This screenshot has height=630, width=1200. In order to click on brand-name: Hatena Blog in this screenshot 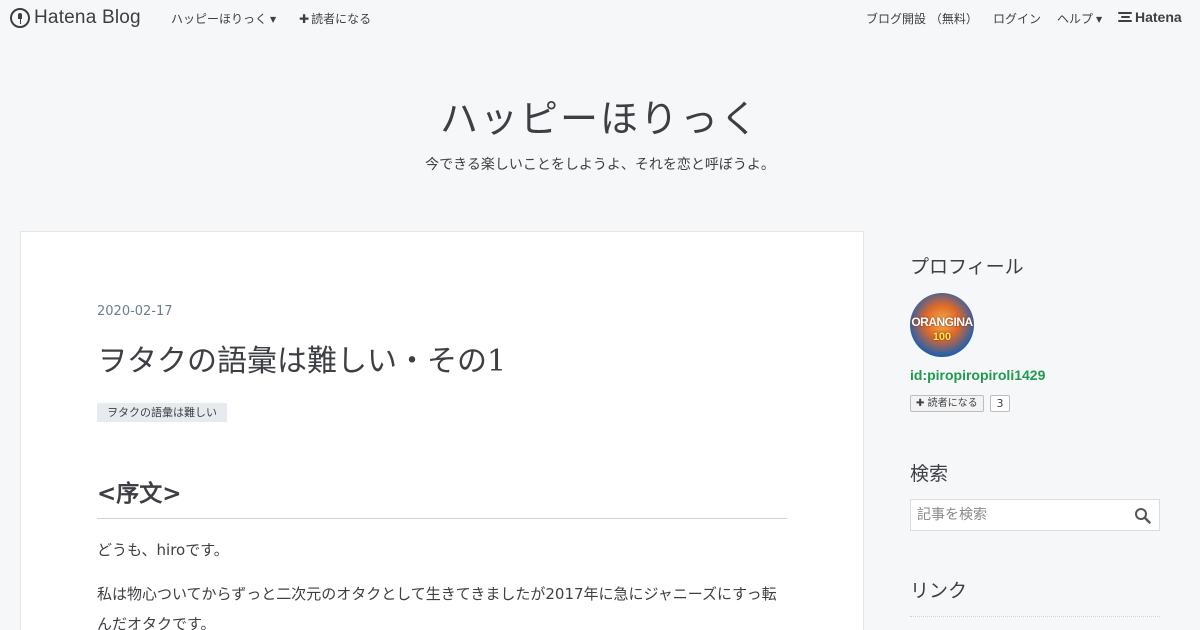, I will do `click(87, 17)`.